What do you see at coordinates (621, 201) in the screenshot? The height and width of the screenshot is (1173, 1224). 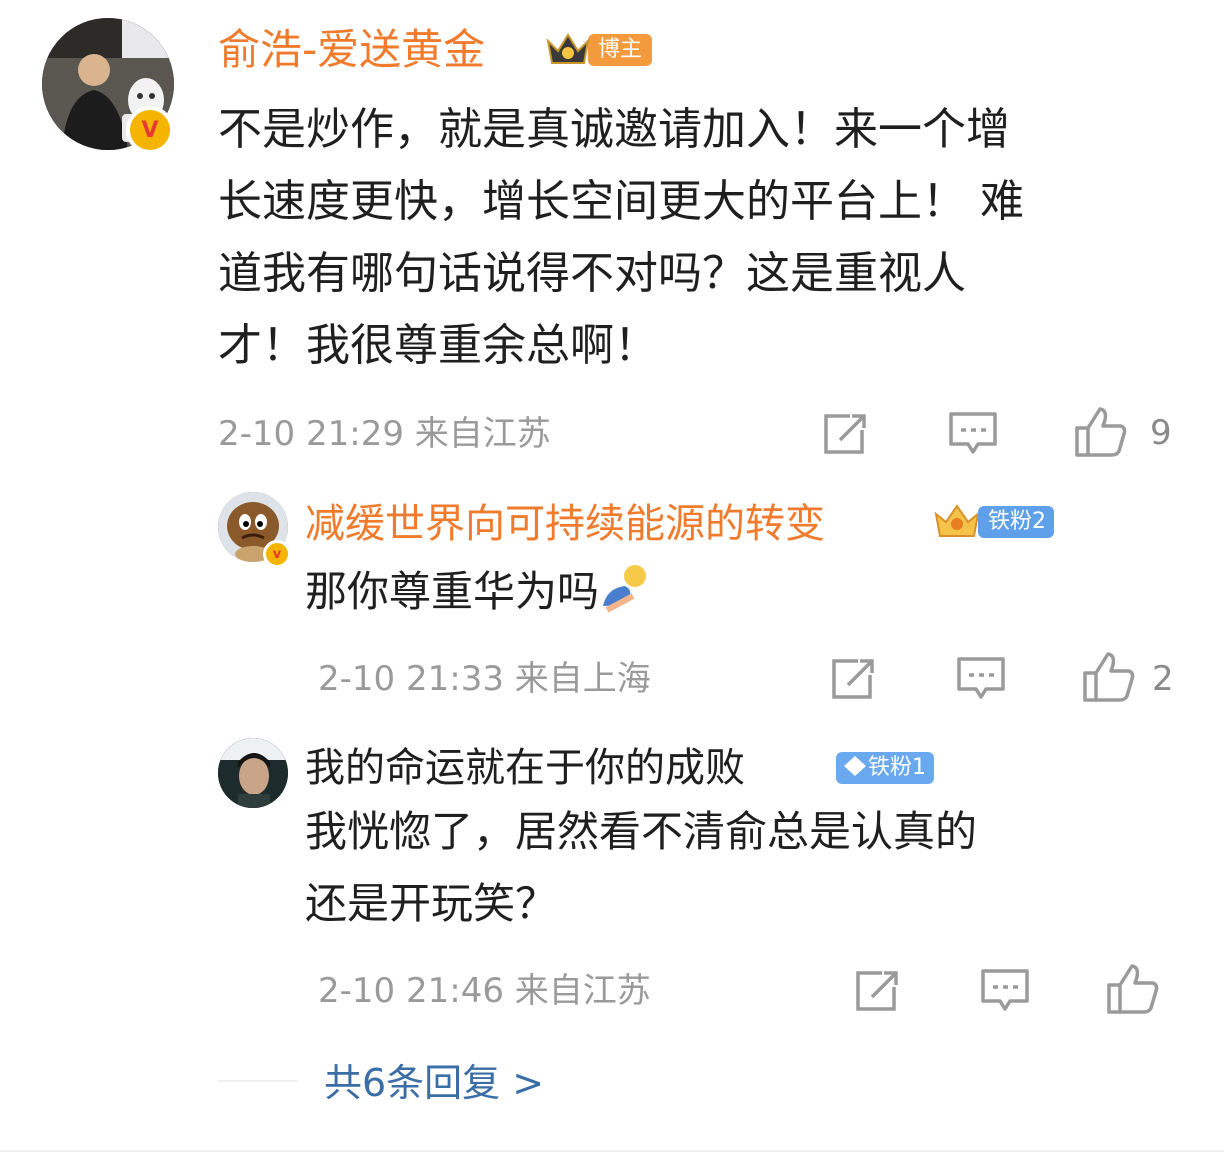 I see `post-text-line: 长速度更快，增长空间更大的平台上！ 难` at bounding box center [621, 201].